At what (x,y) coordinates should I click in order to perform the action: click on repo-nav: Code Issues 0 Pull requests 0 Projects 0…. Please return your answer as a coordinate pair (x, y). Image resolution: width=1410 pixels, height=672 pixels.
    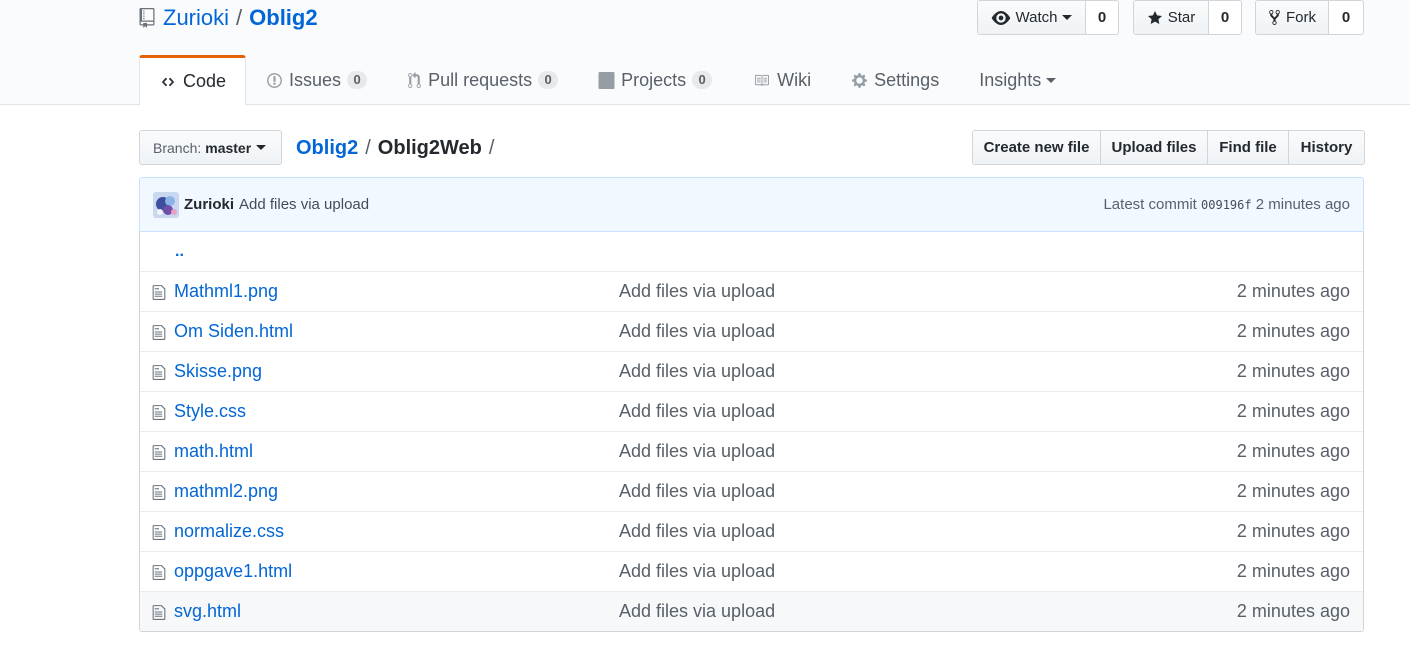
    Looking at the image, I should click on (607, 80).